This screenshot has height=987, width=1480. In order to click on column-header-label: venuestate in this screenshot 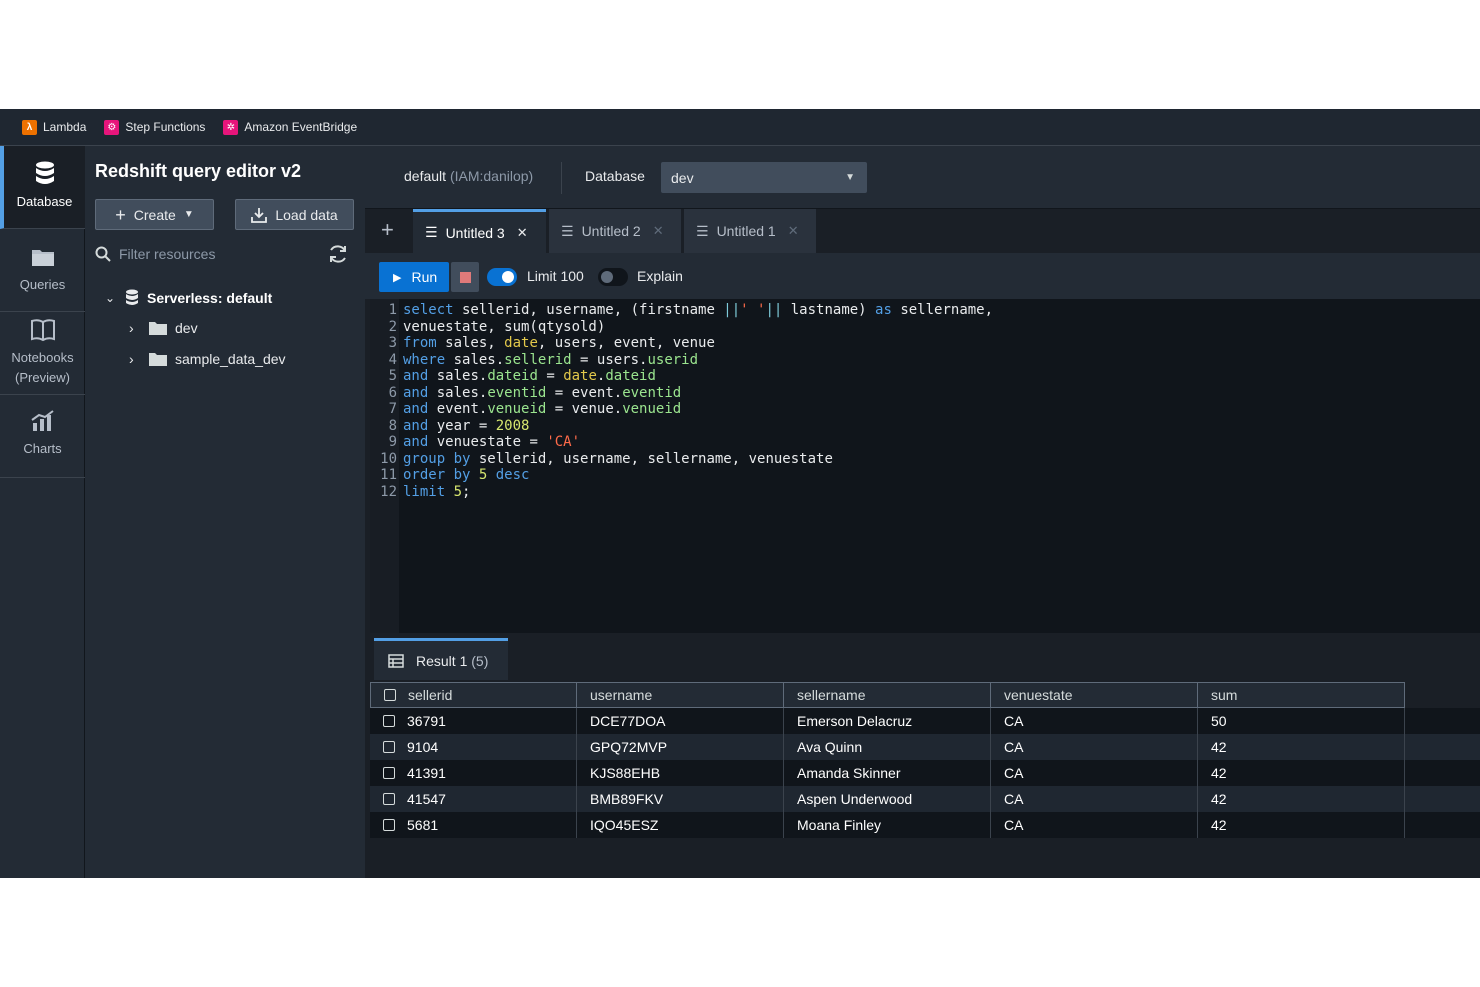, I will do `click(1038, 695)`.